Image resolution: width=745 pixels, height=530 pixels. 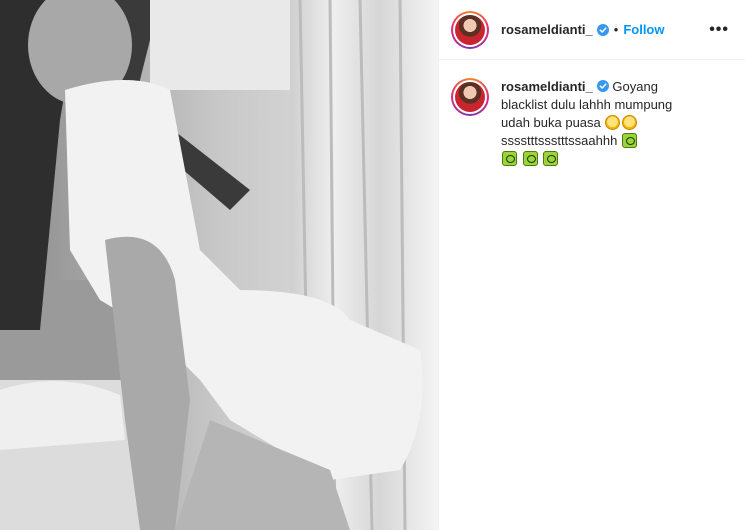 I want to click on verified-badge-icon, so click(x=602, y=29).